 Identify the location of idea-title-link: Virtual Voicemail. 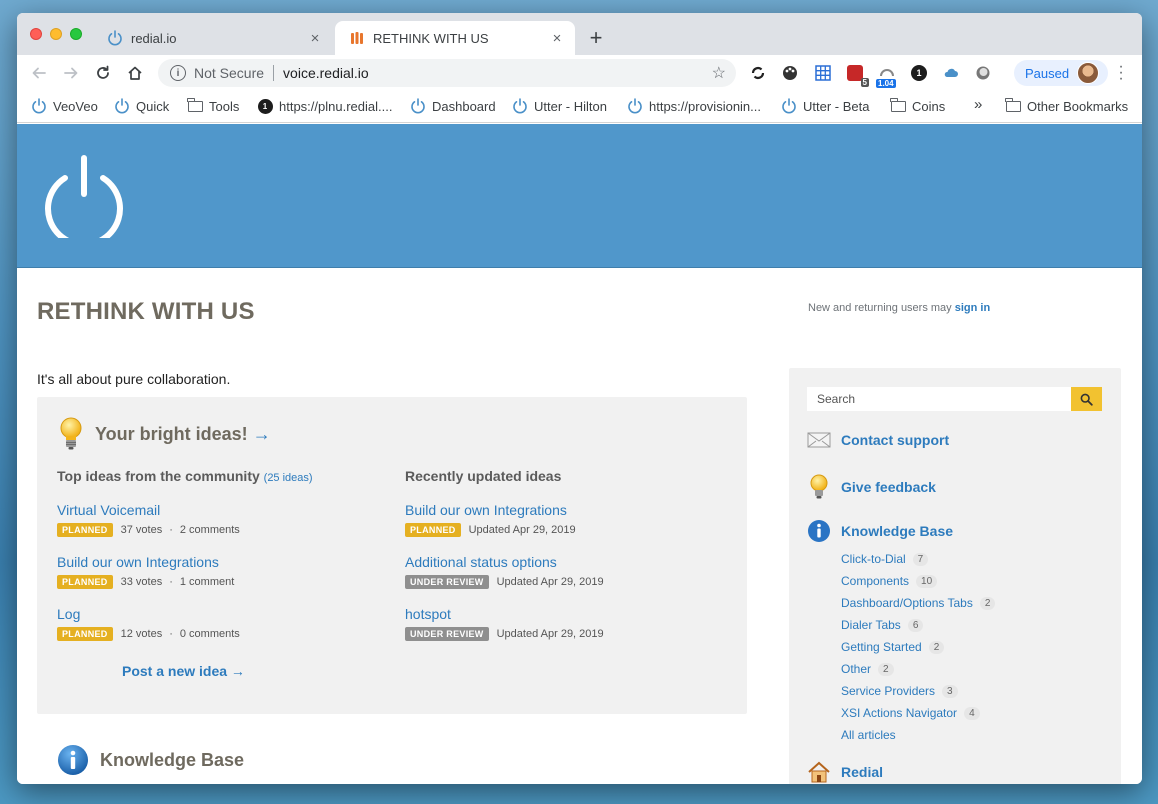
(217, 510).